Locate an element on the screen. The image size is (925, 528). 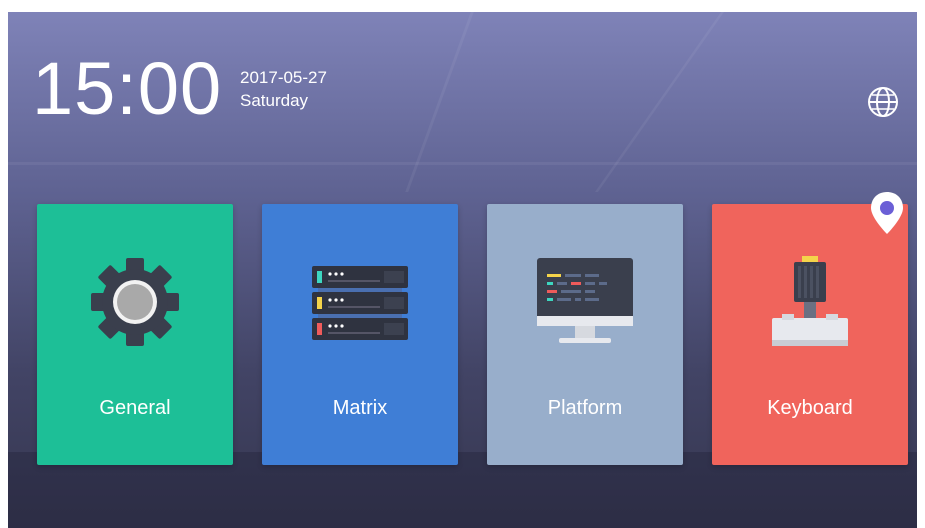
matrix-card: Matrix is located at coordinates (360, 334).